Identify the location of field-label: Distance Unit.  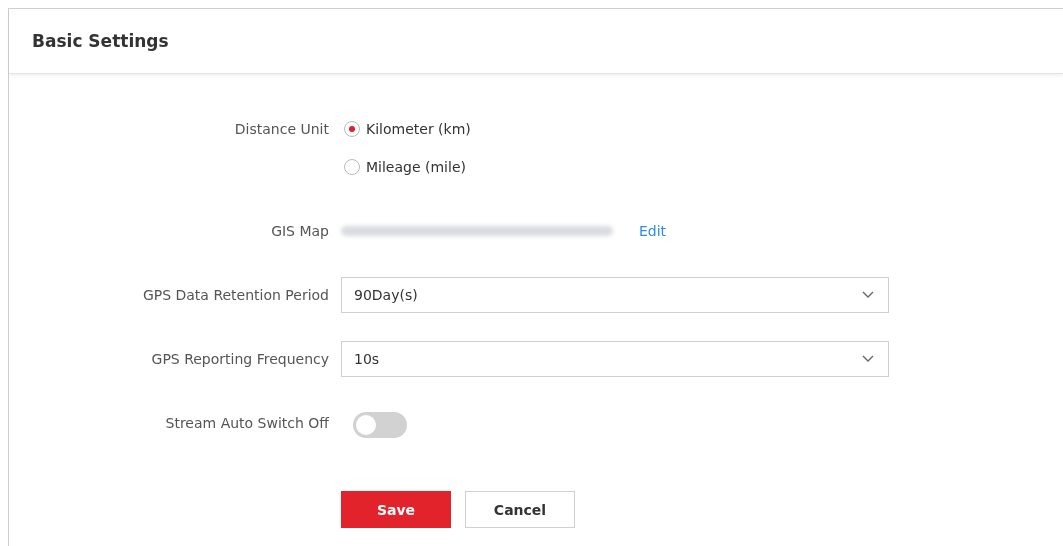
(281, 129).